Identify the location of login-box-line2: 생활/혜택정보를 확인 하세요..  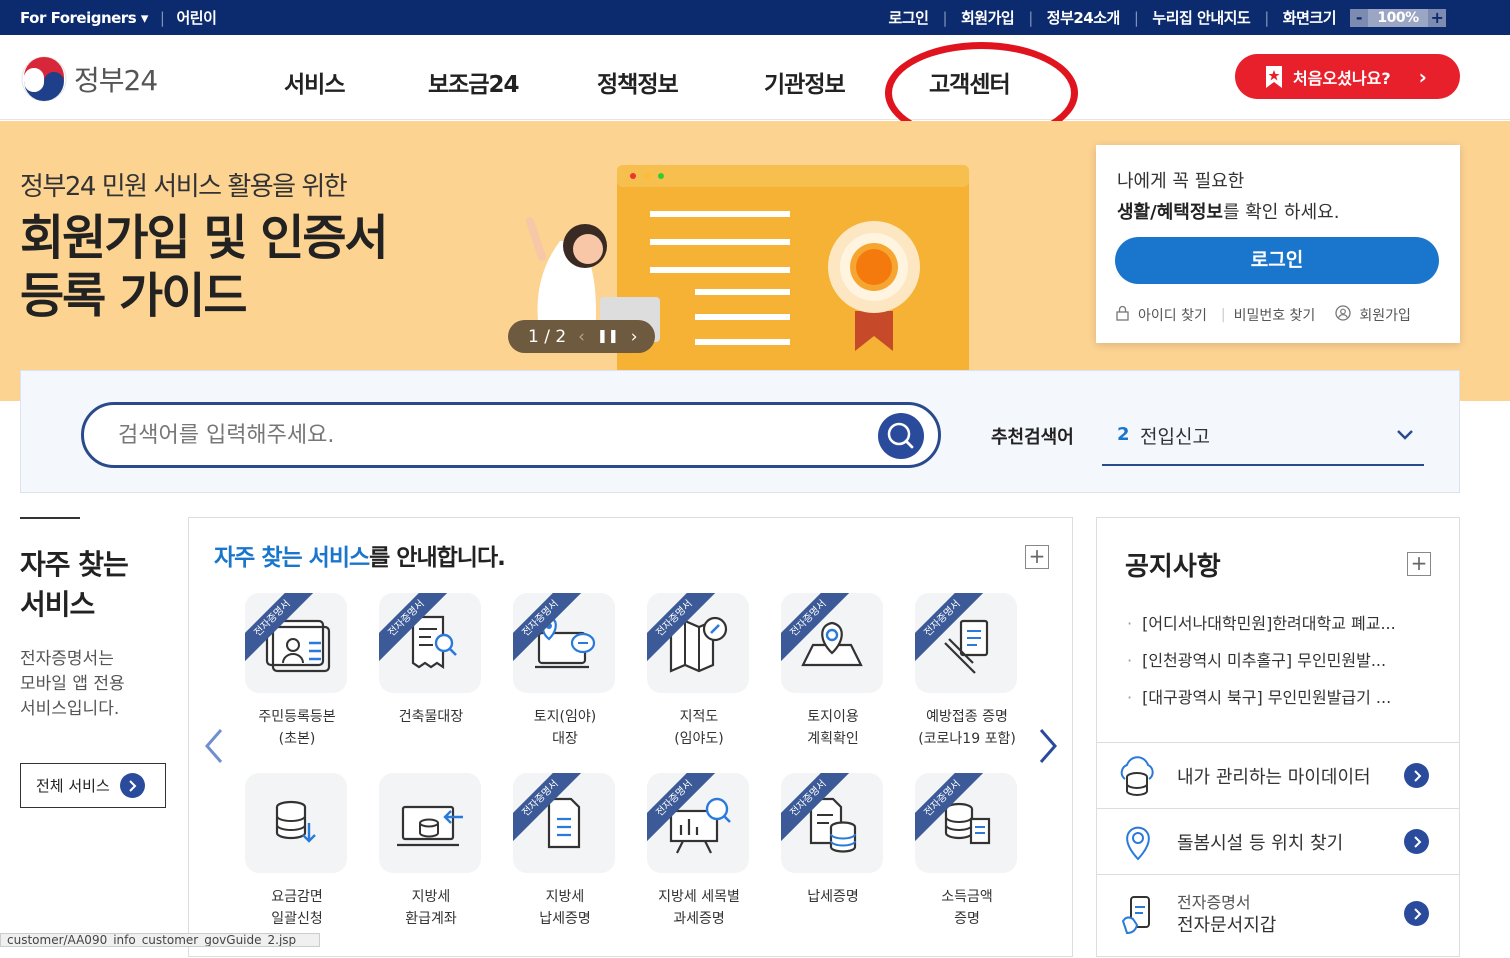
(1228, 212).